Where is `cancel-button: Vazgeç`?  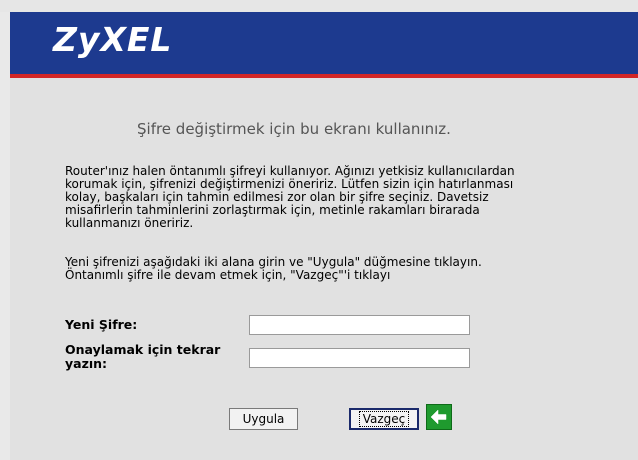
cancel-button: Vazgeç is located at coordinates (384, 419).